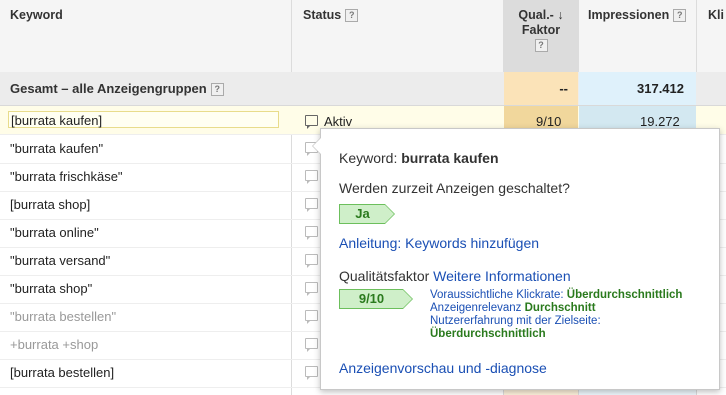  Describe the element at coordinates (376, 299) in the screenshot. I see `quality-score-badge: 9/10` at that location.